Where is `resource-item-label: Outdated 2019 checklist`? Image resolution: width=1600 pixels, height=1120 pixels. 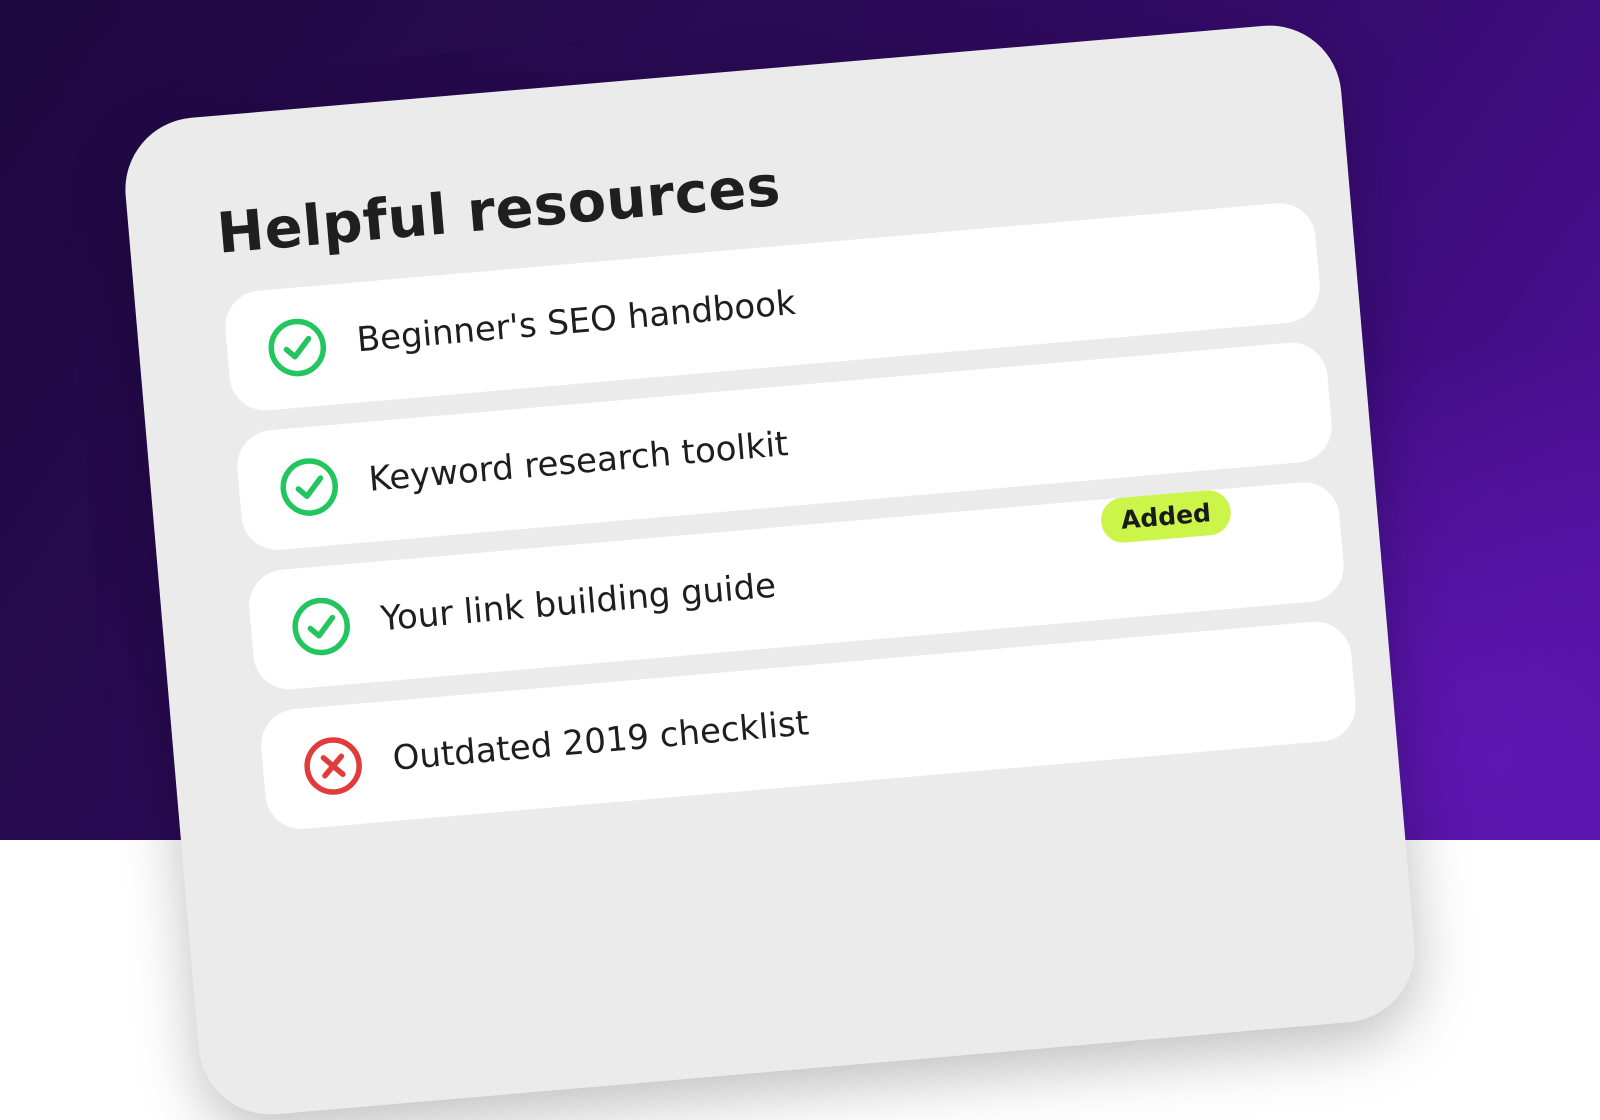
resource-item-label: Outdated 2019 checklist is located at coordinates (601, 741).